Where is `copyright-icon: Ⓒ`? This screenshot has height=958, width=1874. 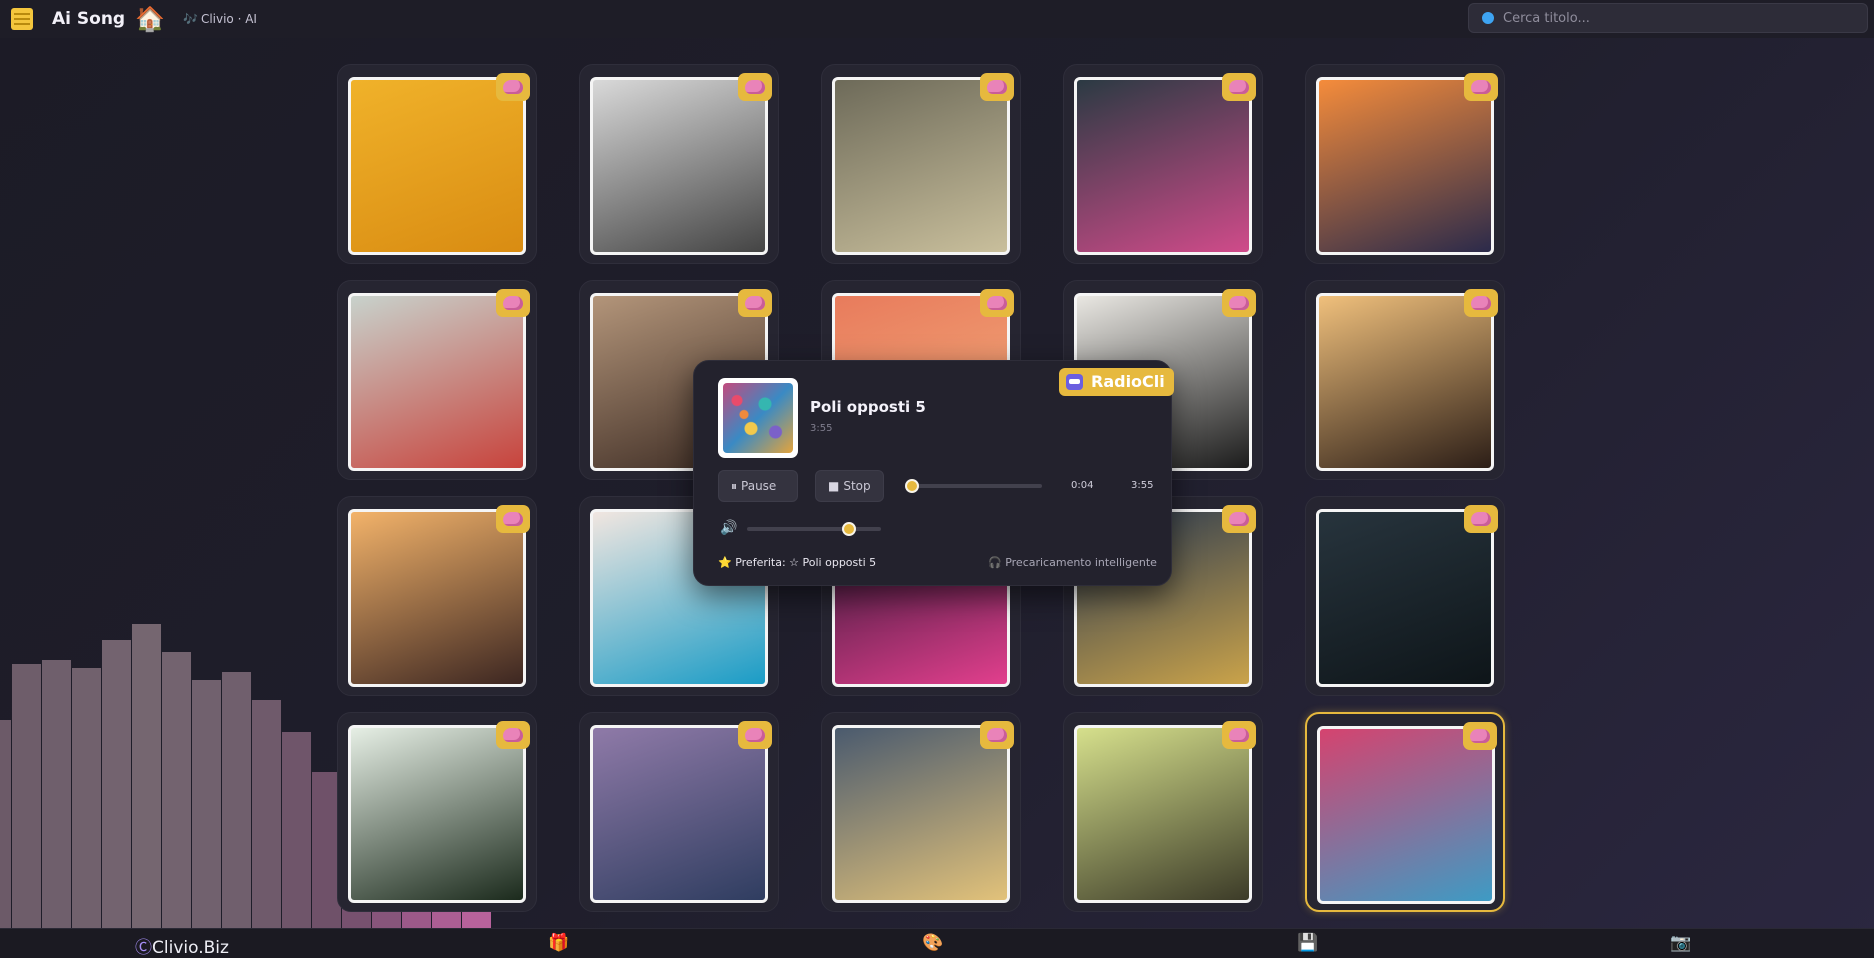
copyright-icon: Ⓒ is located at coordinates (143, 948).